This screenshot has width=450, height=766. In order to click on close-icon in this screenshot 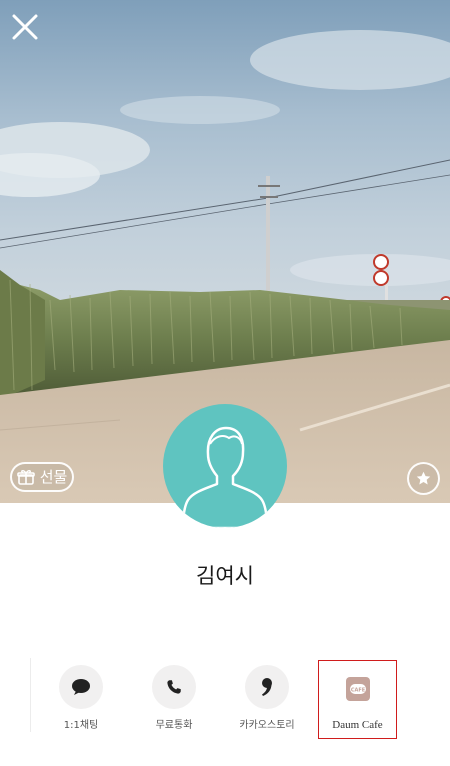, I will do `click(25, 27)`.